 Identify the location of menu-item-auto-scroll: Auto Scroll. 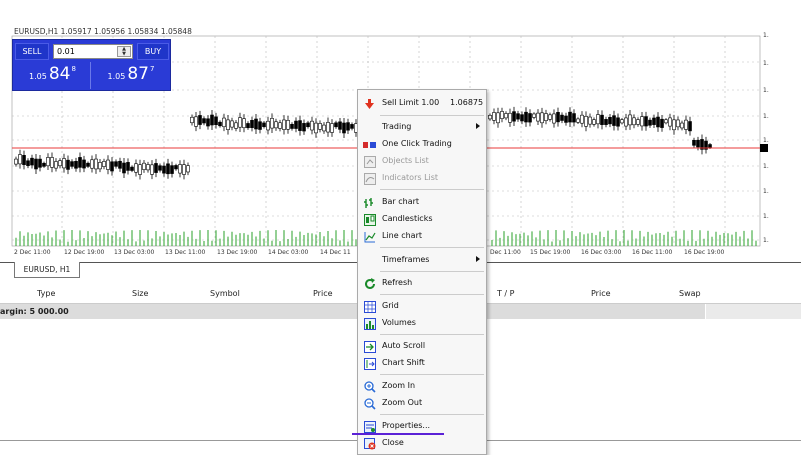
(422, 346).